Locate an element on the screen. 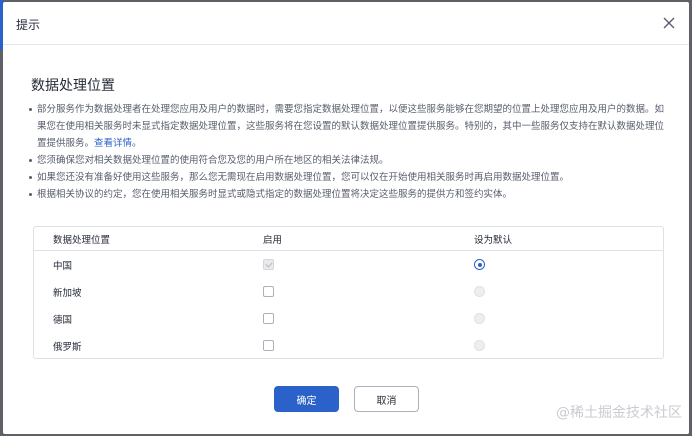 This screenshot has height=436, width=692. column-header-location: 数据处理位置 is located at coordinates (82, 240).